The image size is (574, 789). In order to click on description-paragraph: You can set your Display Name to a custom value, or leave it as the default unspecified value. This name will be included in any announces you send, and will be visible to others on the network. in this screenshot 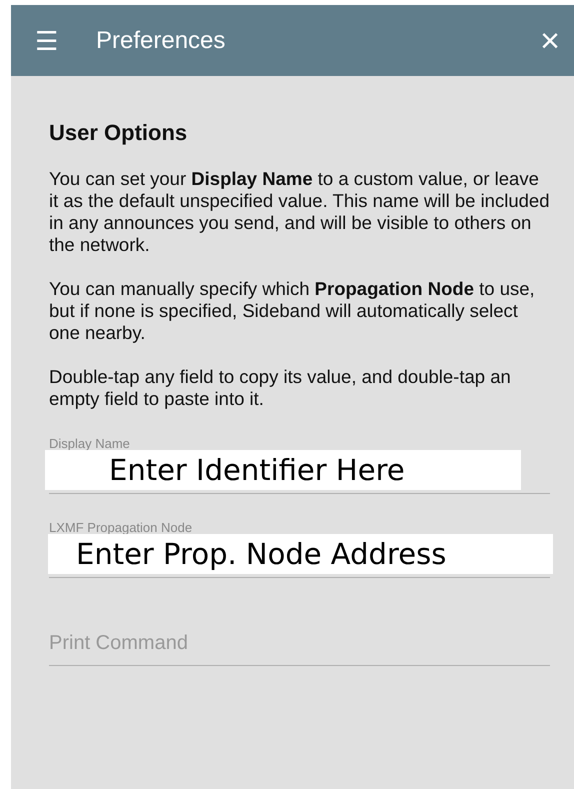, I will do `click(299, 212)`.